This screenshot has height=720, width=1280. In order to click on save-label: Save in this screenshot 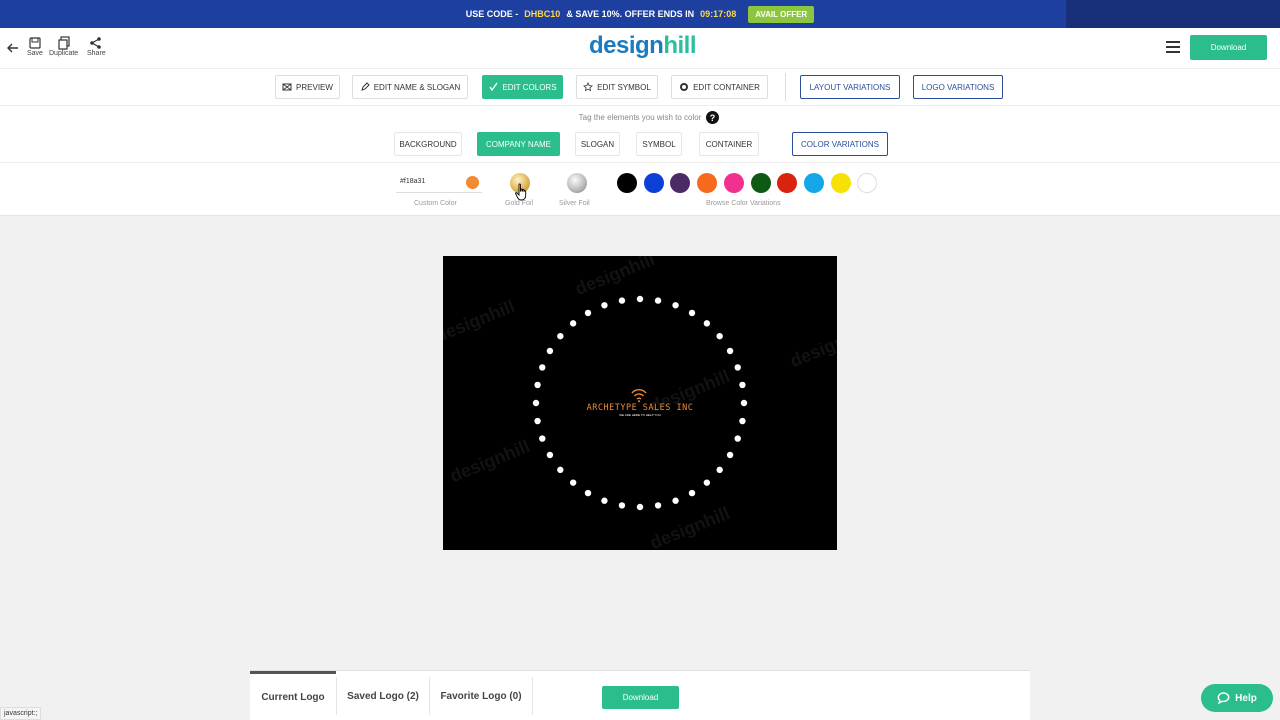, I will do `click(35, 53)`.